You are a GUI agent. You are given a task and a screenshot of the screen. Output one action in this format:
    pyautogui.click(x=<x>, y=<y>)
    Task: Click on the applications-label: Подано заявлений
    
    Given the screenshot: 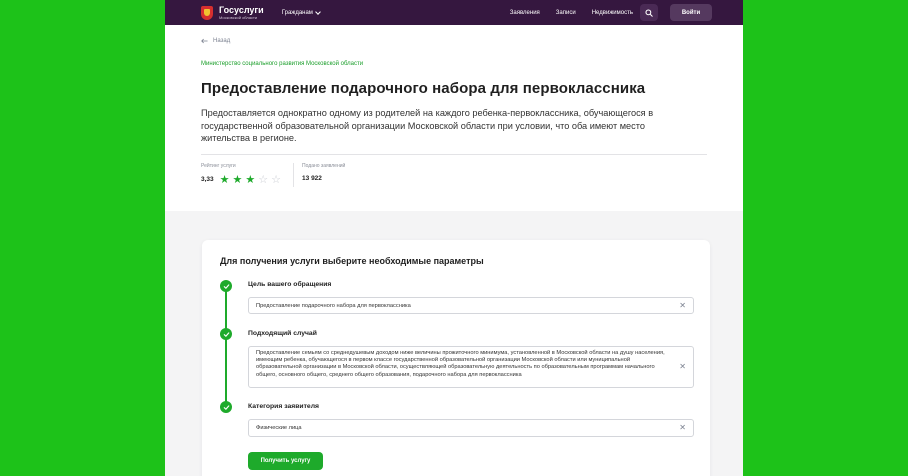 What is the action you would take?
    pyautogui.click(x=324, y=165)
    